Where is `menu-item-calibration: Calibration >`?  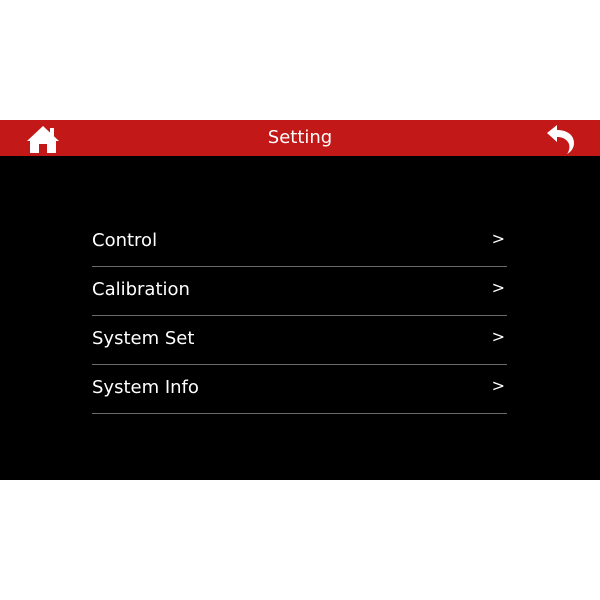 menu-item-calibration: Calibration > is located at coordinates (299, 291).